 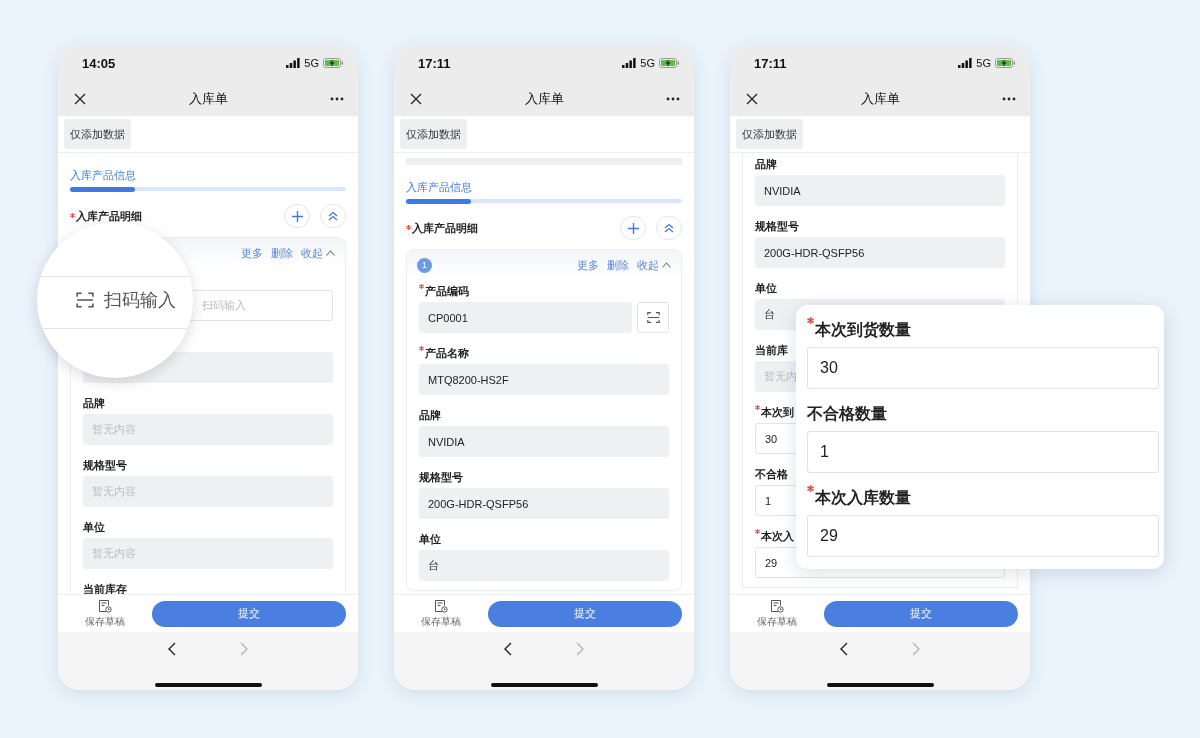 What do you see at coordinates (863, 497) in the screenshot?
I see `field-label: 本次入库数量` at bounding box center [863, 497].